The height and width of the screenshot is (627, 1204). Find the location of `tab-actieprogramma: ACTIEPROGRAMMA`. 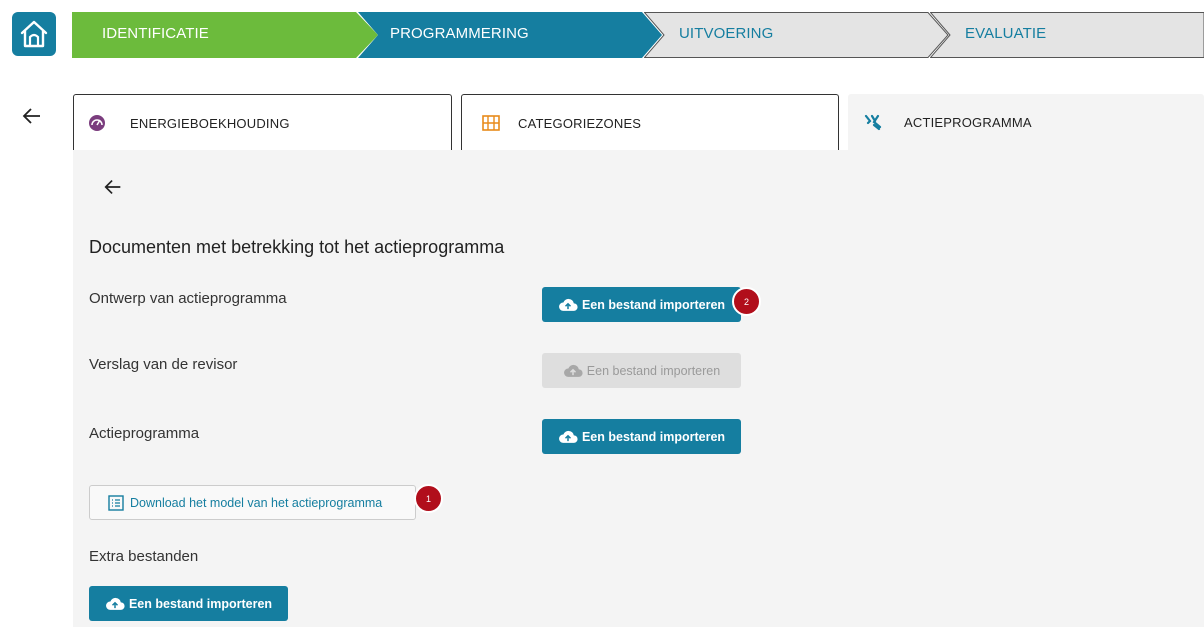

tab-actieprogramma: ACTIEPROGRAMMA is located at coordinates (1026, 122).